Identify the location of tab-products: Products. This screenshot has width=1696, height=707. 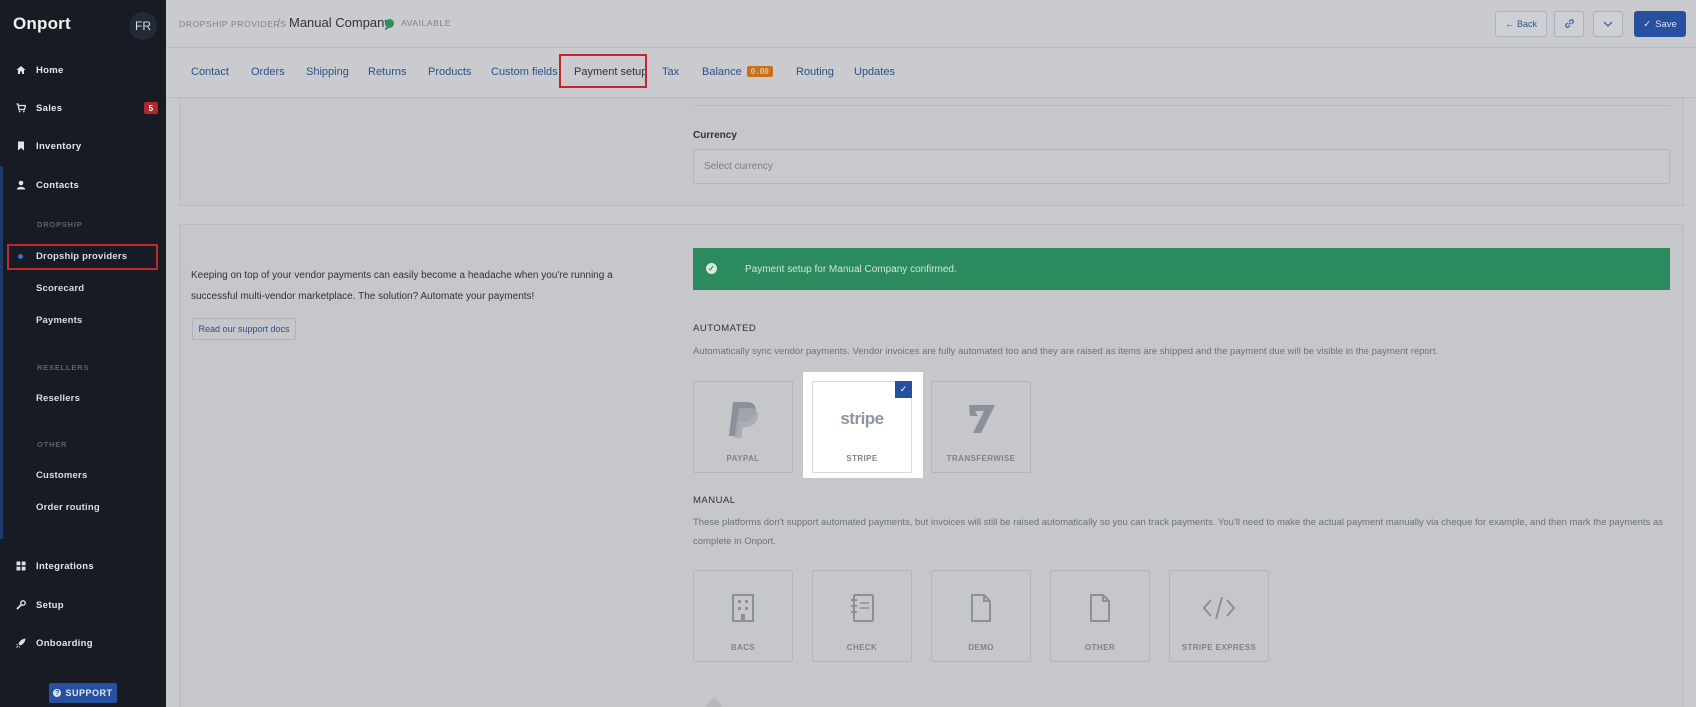
(449, 72).